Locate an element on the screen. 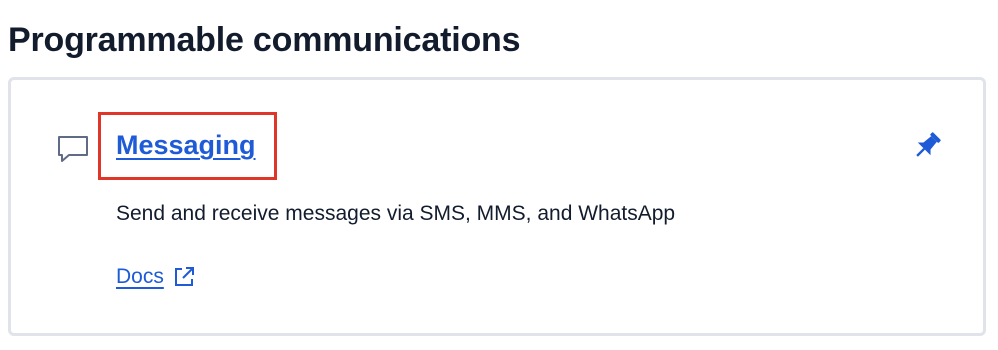  docs-link-label: Docs is located at coordinates (140, 276).